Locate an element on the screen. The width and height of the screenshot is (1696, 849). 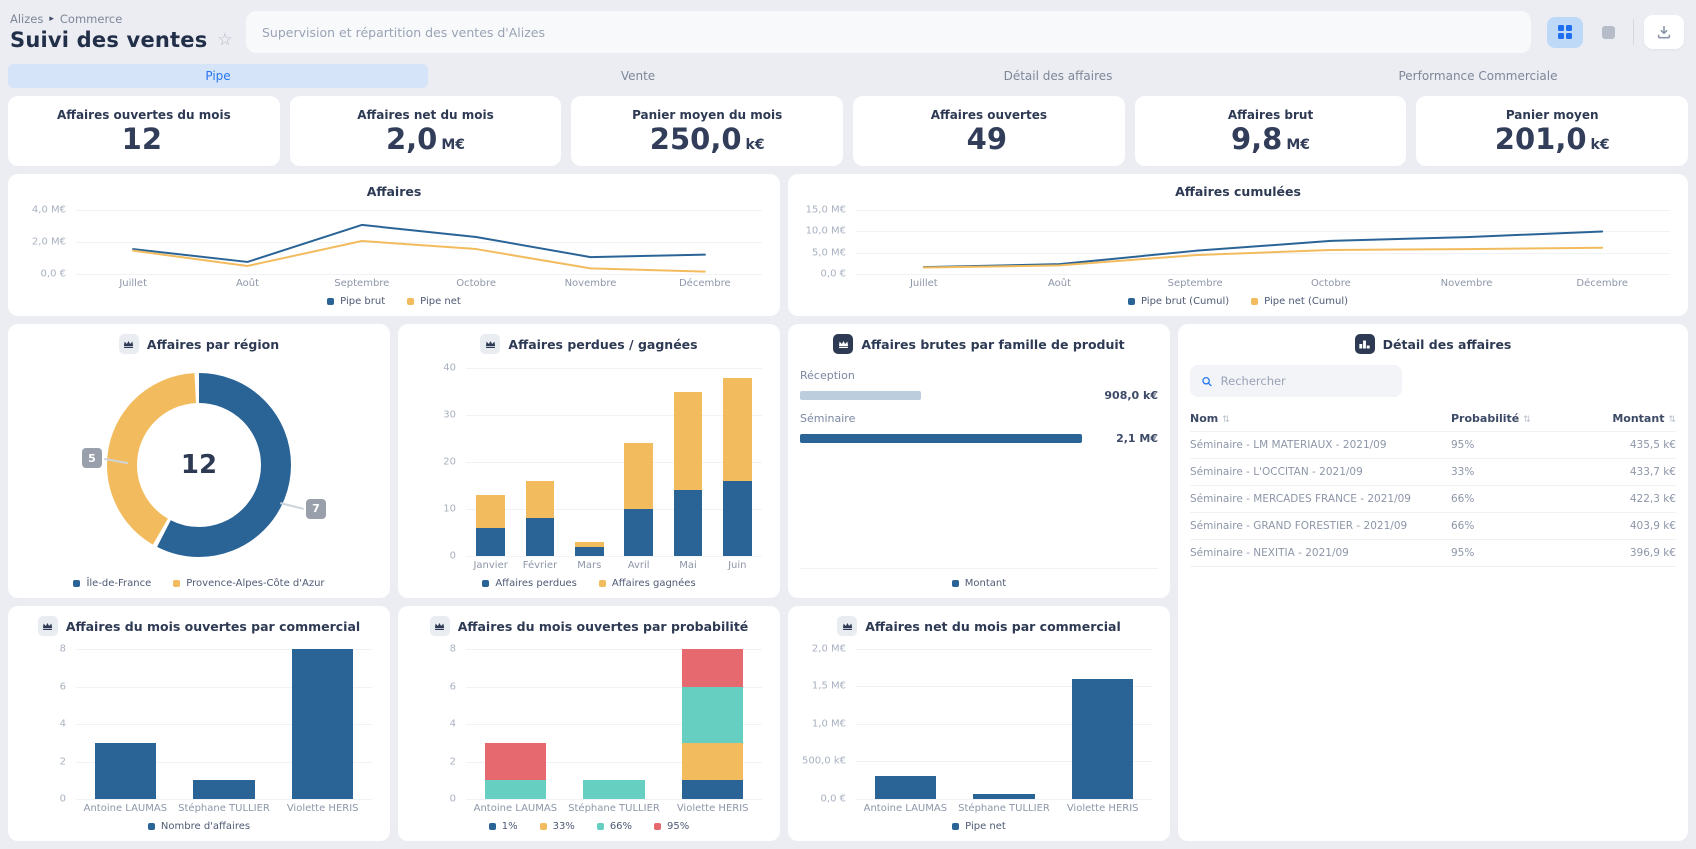
panel-title-row: Affaires perdues / gagnées is located at coordinates (589, 346).